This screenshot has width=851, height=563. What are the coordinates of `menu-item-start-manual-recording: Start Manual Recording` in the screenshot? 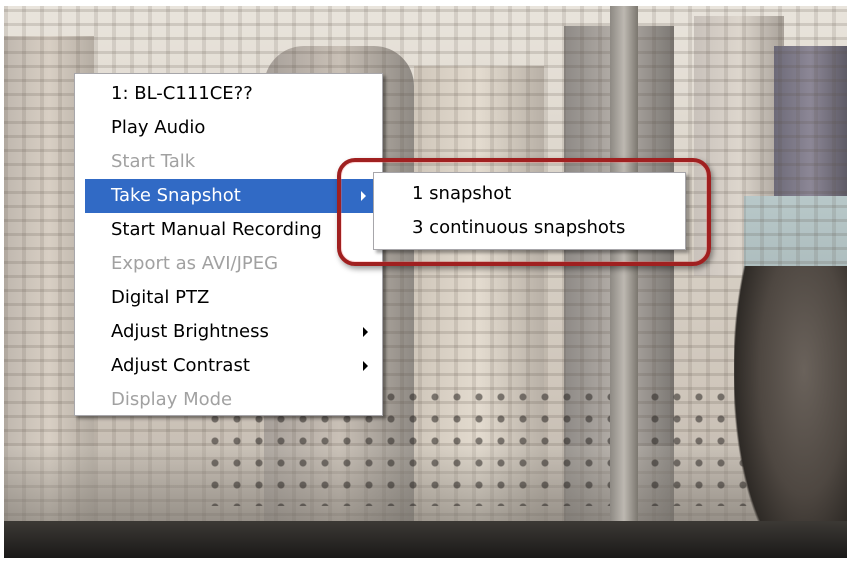 It's located at (228, 230).